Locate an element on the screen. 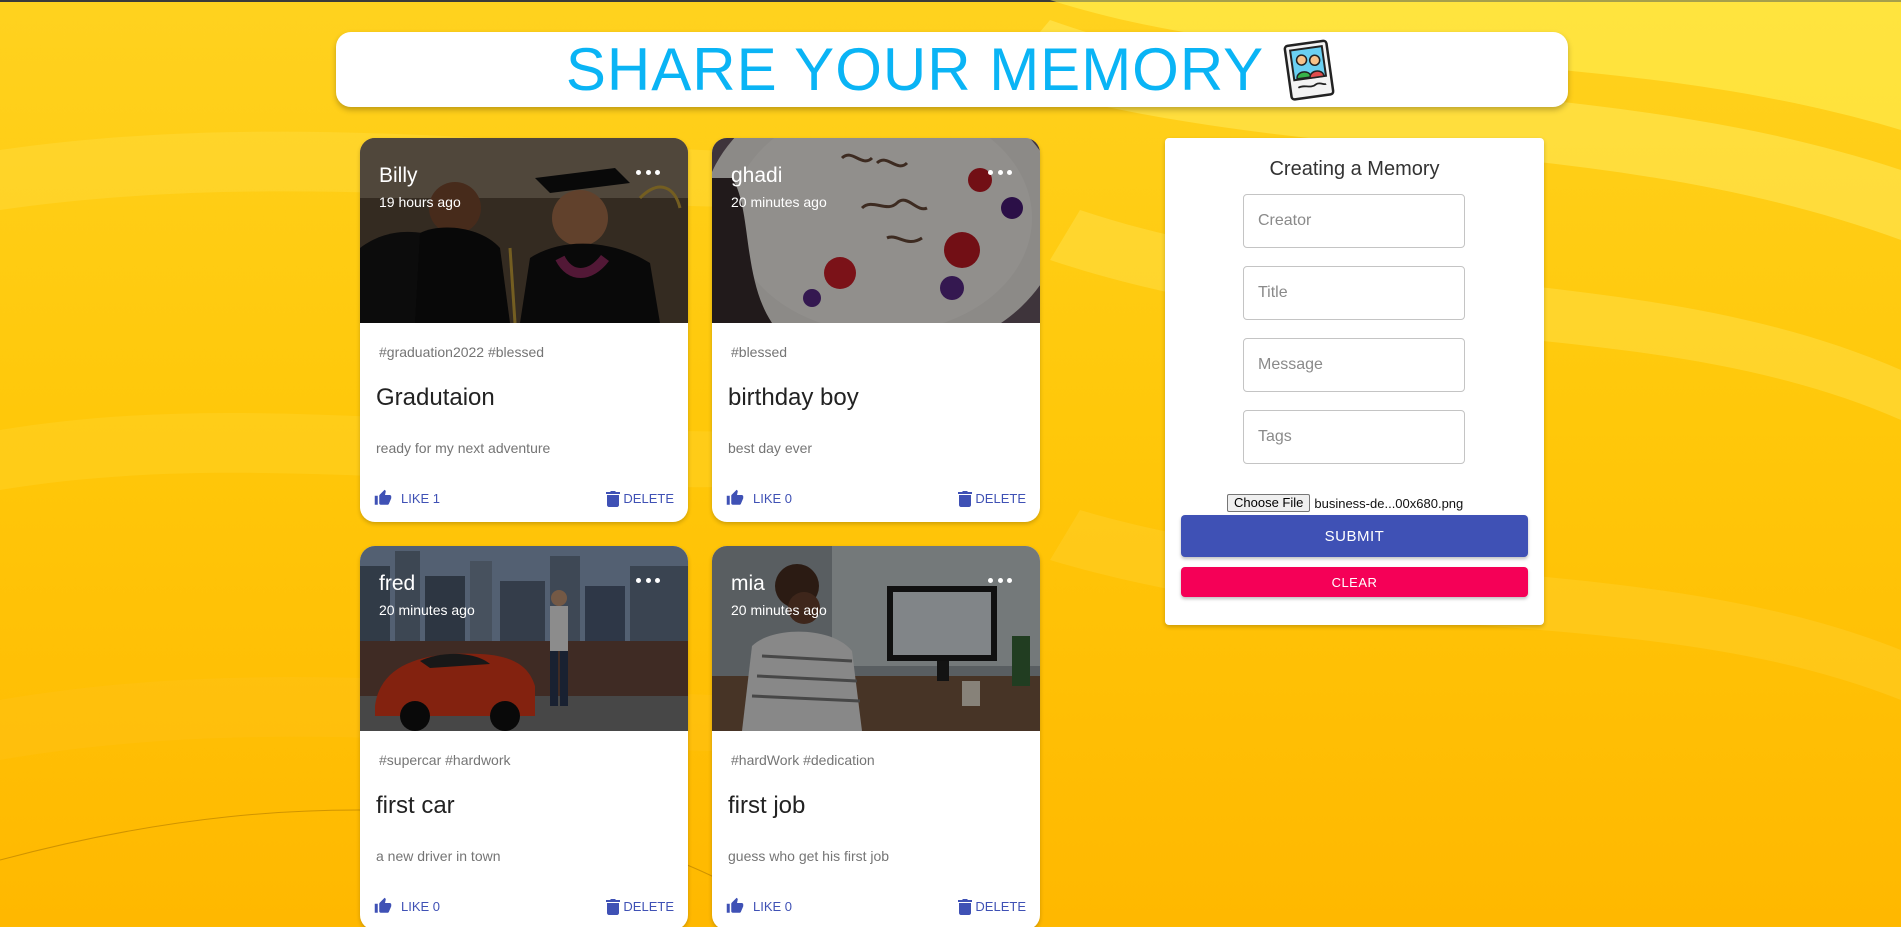 This screenshot has width=1901, height=927. post-message: a new driver in town is located at coordinates (438, 856).